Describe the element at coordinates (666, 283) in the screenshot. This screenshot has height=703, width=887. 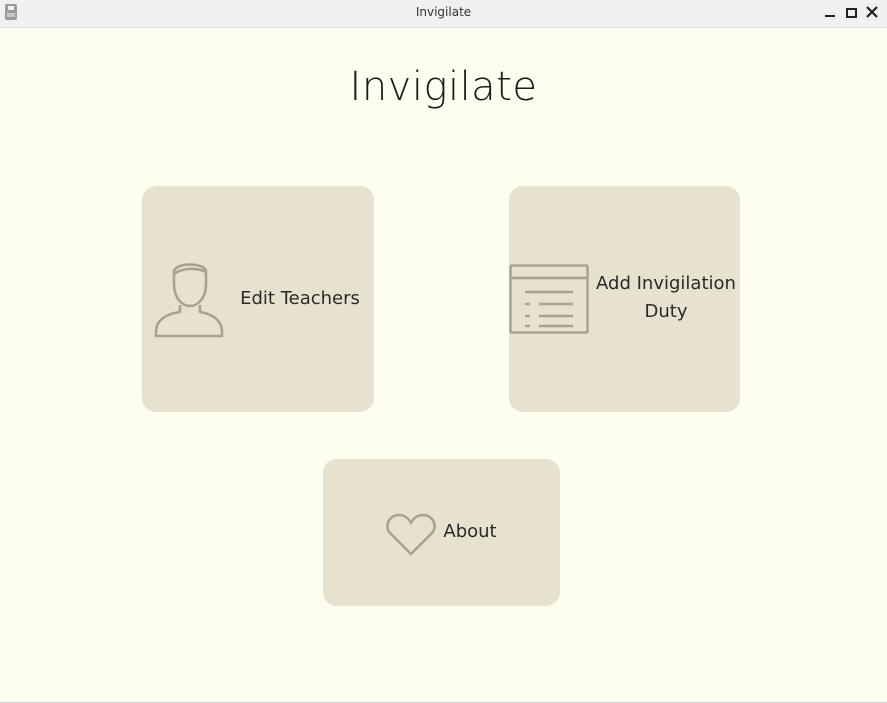
I see `add-invigilation-duty-label-line1: Add Invigilation` at that location.